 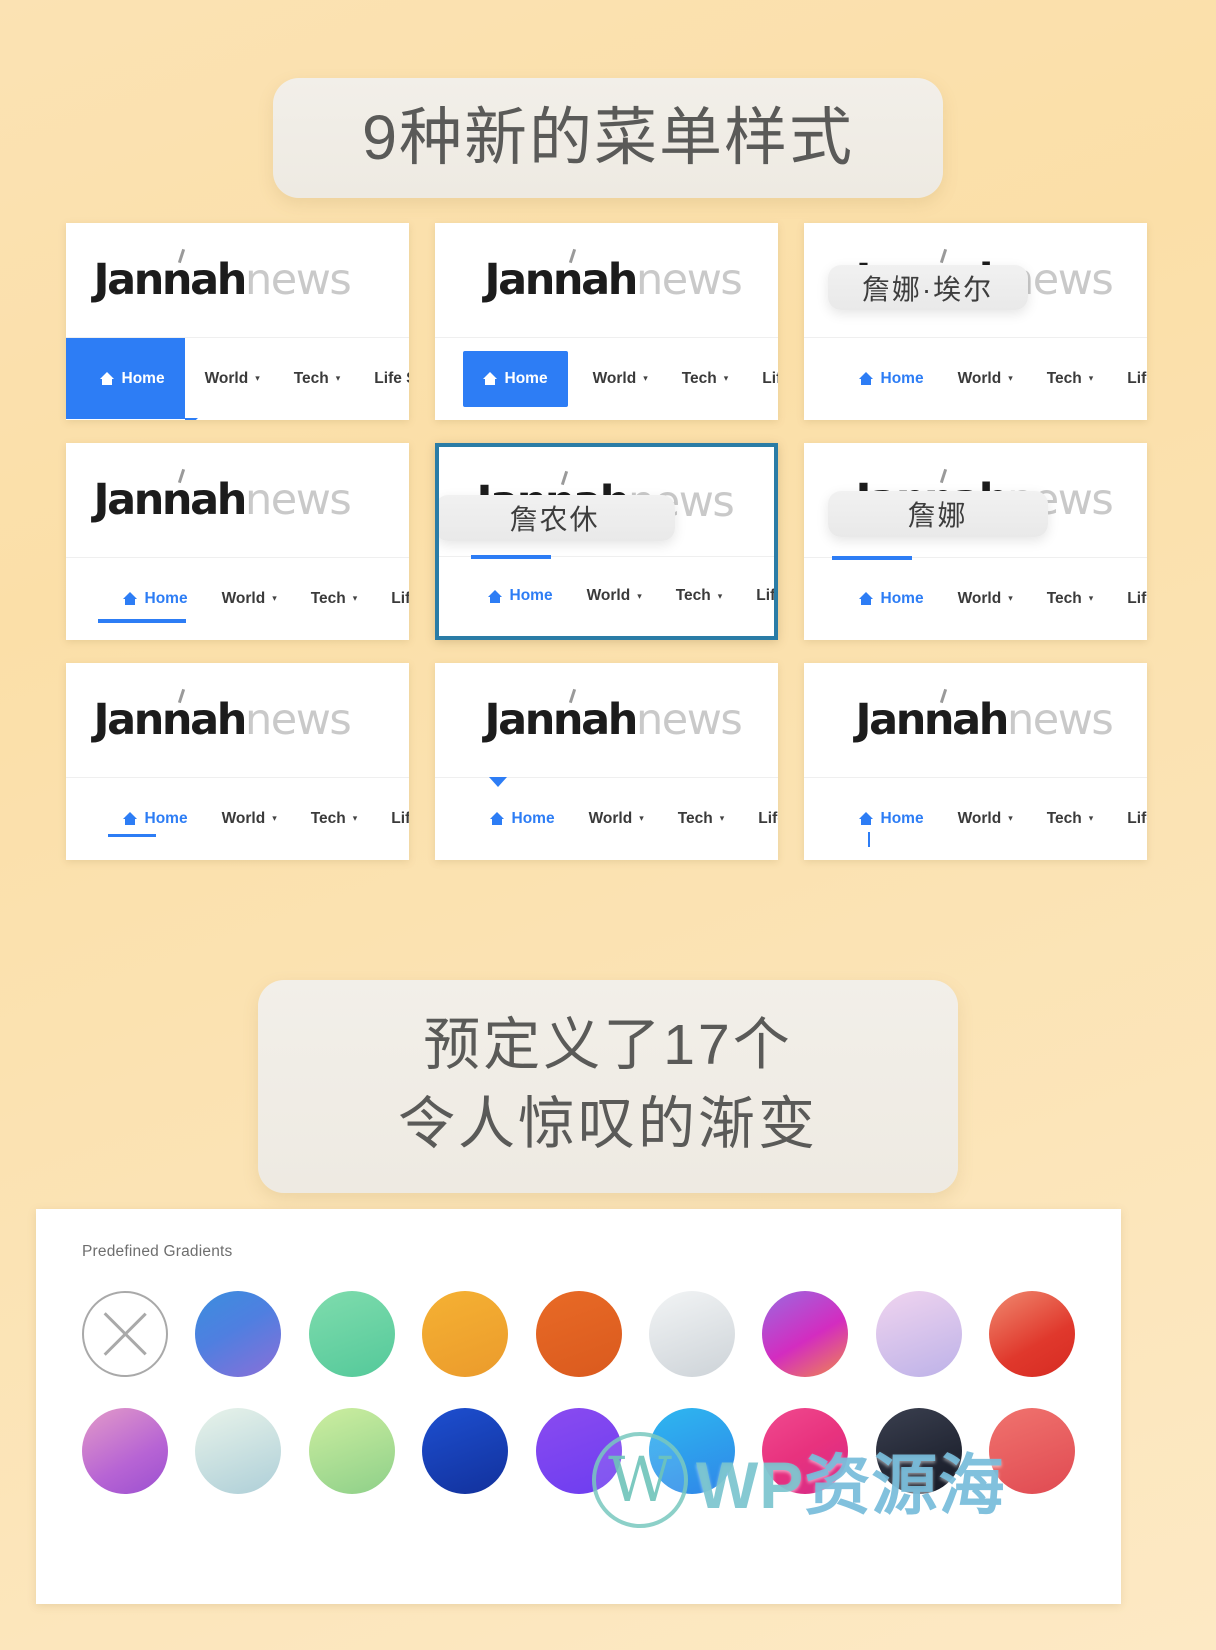 What do you see at coordinates (871, 558) in the screenshot?
I see `active-topline` at bounding box center [871, 558].